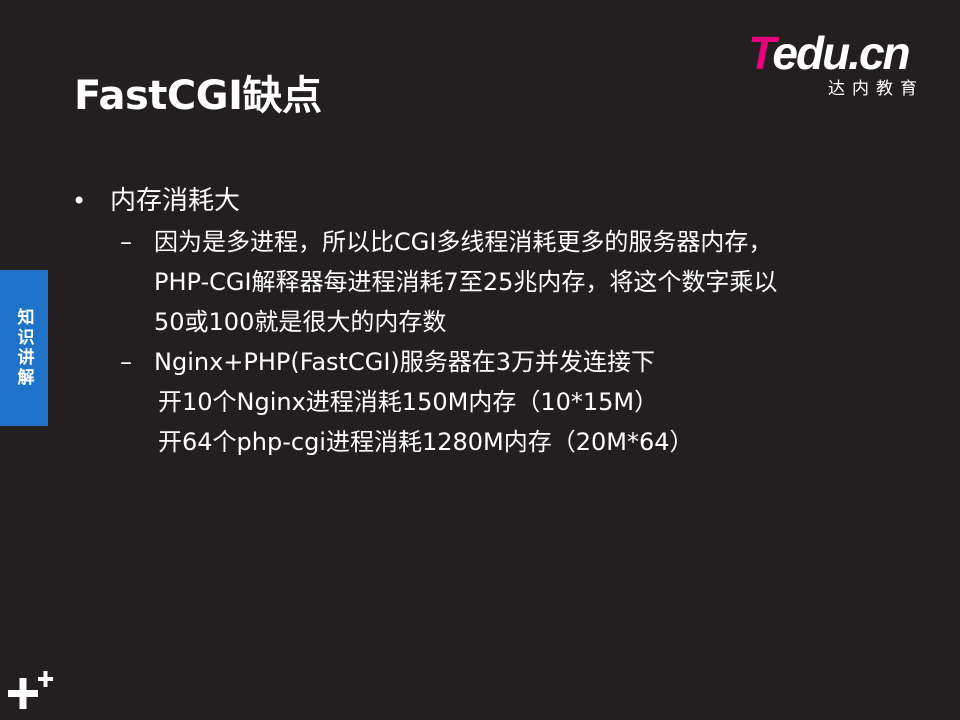 The width and height of the screenshot is (960, 720). I want to click on logo-subtitle: 达内教育, so click(876, 89).